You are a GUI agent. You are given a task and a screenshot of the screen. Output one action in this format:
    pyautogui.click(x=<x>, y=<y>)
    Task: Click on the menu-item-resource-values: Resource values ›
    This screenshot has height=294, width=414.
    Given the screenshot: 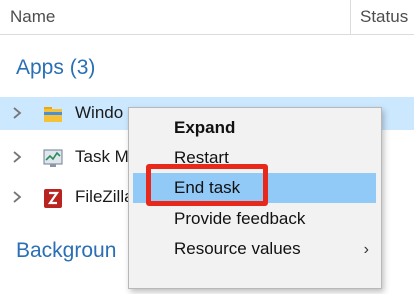 What is the action you would take?
    pyautogui.click(x=255, y=249)
    